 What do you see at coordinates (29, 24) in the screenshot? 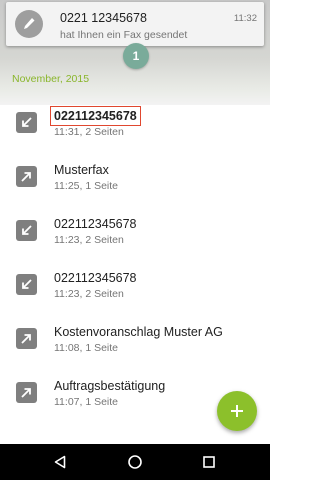
I see `fax-pen-icon` at bounding box center [29, 24].